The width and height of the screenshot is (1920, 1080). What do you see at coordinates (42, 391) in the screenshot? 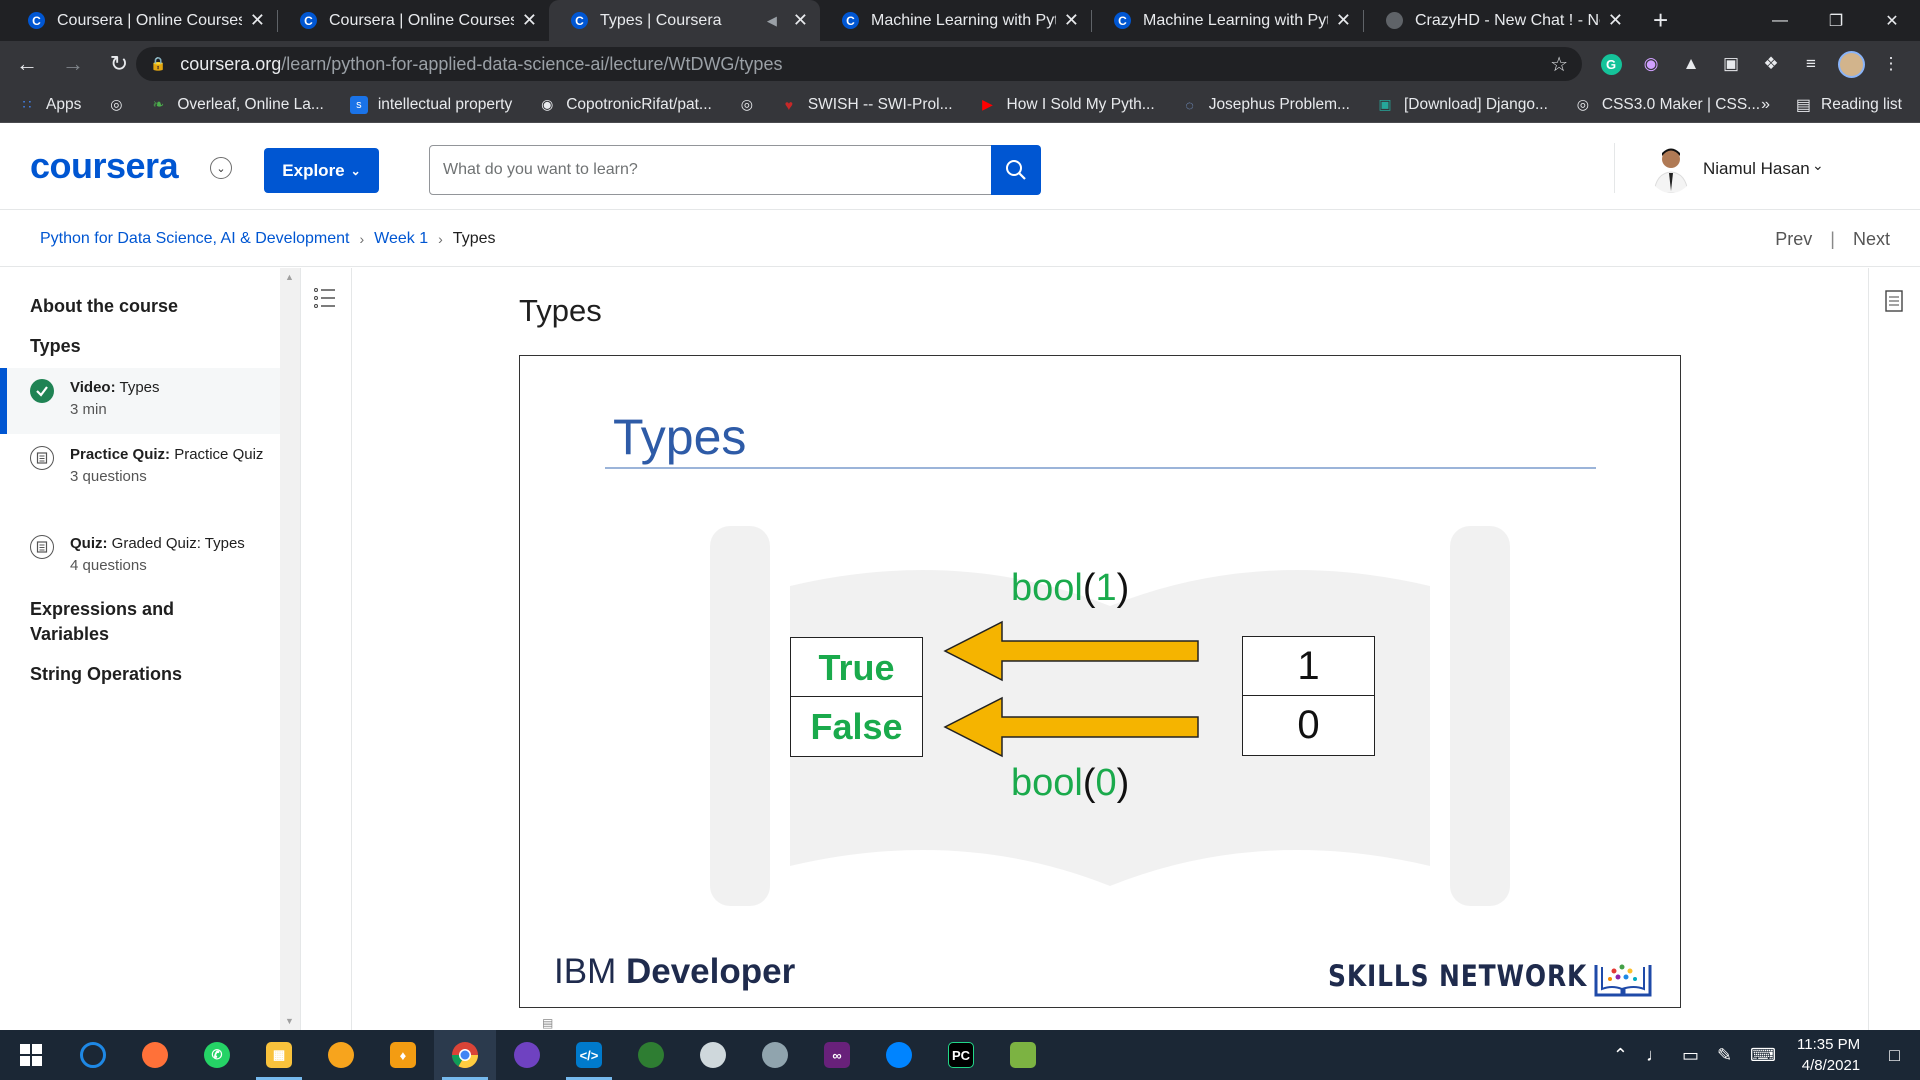
I see `completed-check-icon` at bounding box center [42, 391].